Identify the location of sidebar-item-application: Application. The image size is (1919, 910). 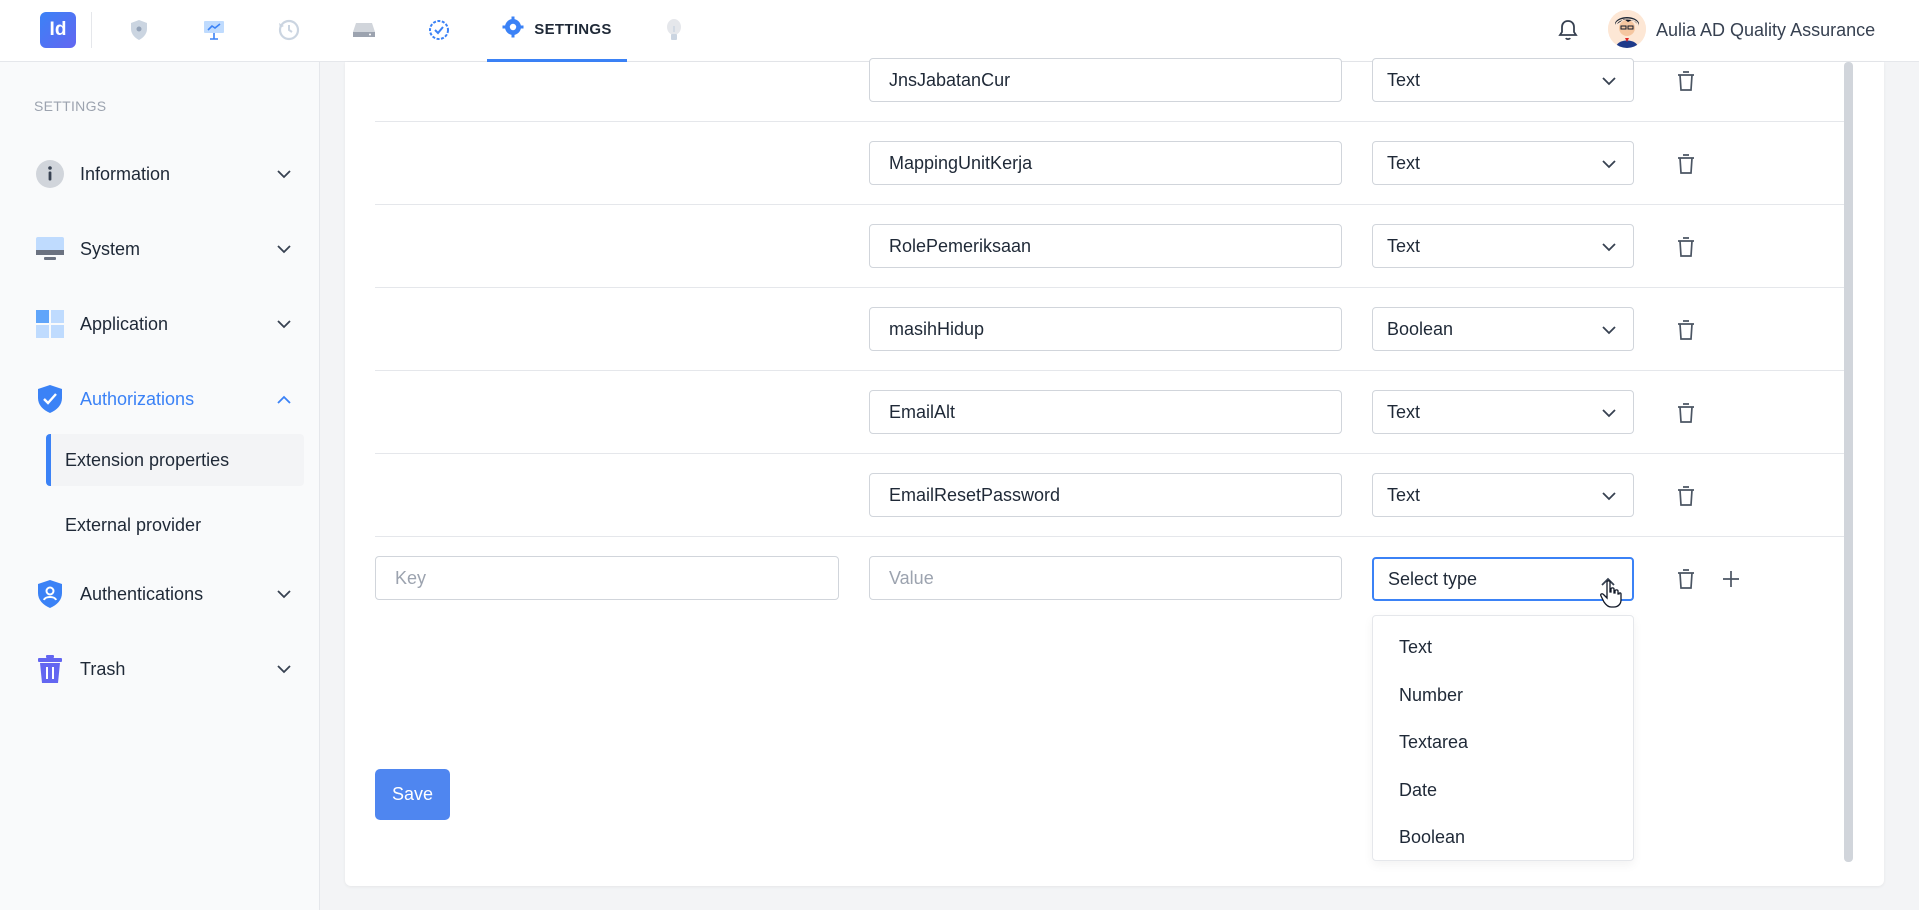
(164, 324).